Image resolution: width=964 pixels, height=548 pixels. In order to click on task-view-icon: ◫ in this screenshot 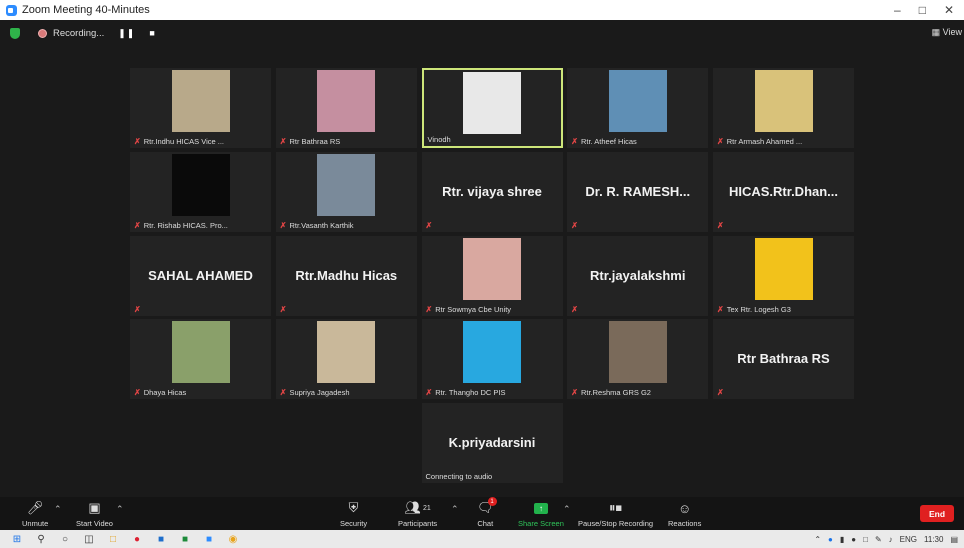, I will do `click(89, 539)`.